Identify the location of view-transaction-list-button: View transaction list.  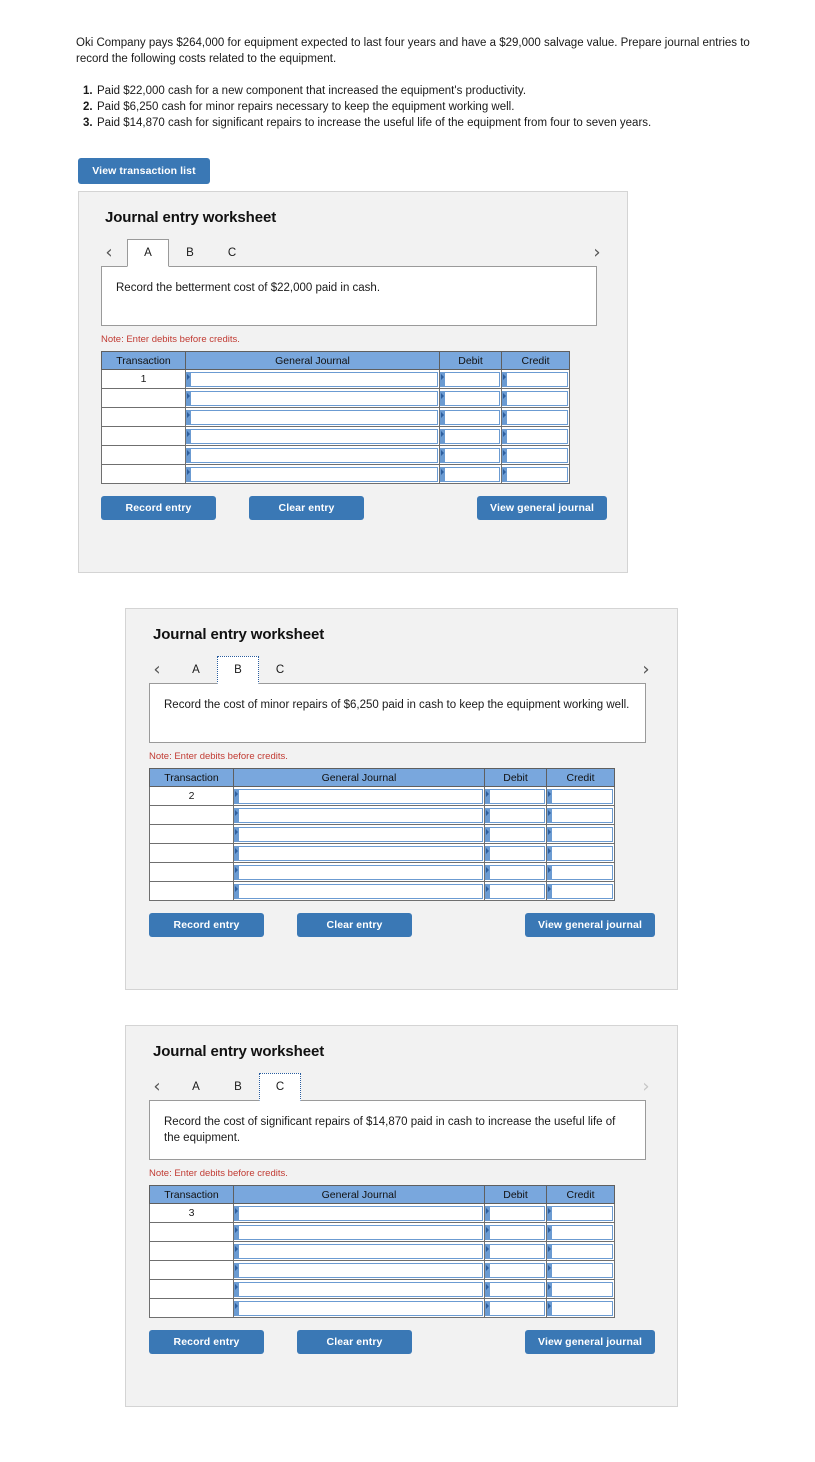
(144, 171).